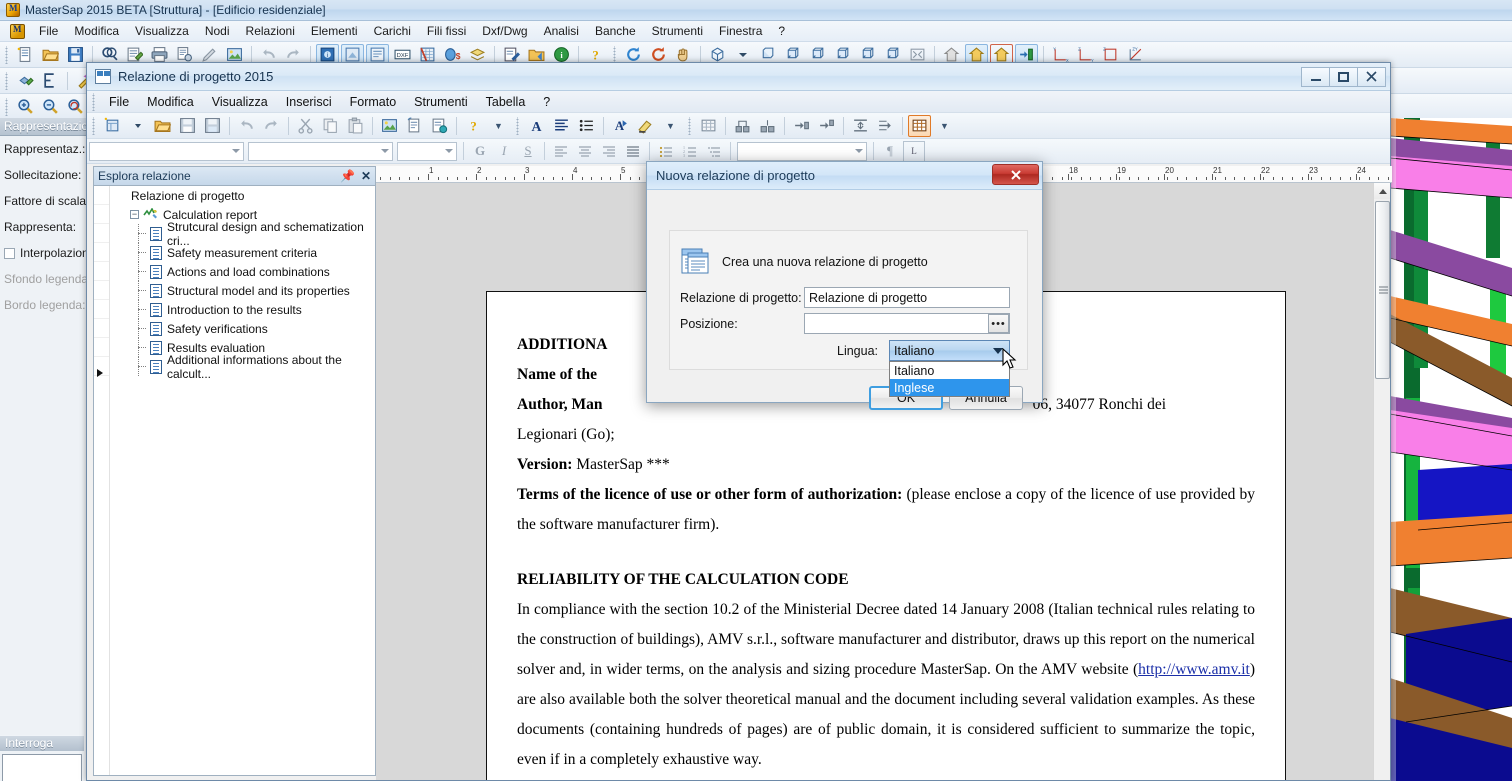  Describe the element at coordinates (134, 214) in the screenshot. I see `collapse-expander-icon: −` at that location.